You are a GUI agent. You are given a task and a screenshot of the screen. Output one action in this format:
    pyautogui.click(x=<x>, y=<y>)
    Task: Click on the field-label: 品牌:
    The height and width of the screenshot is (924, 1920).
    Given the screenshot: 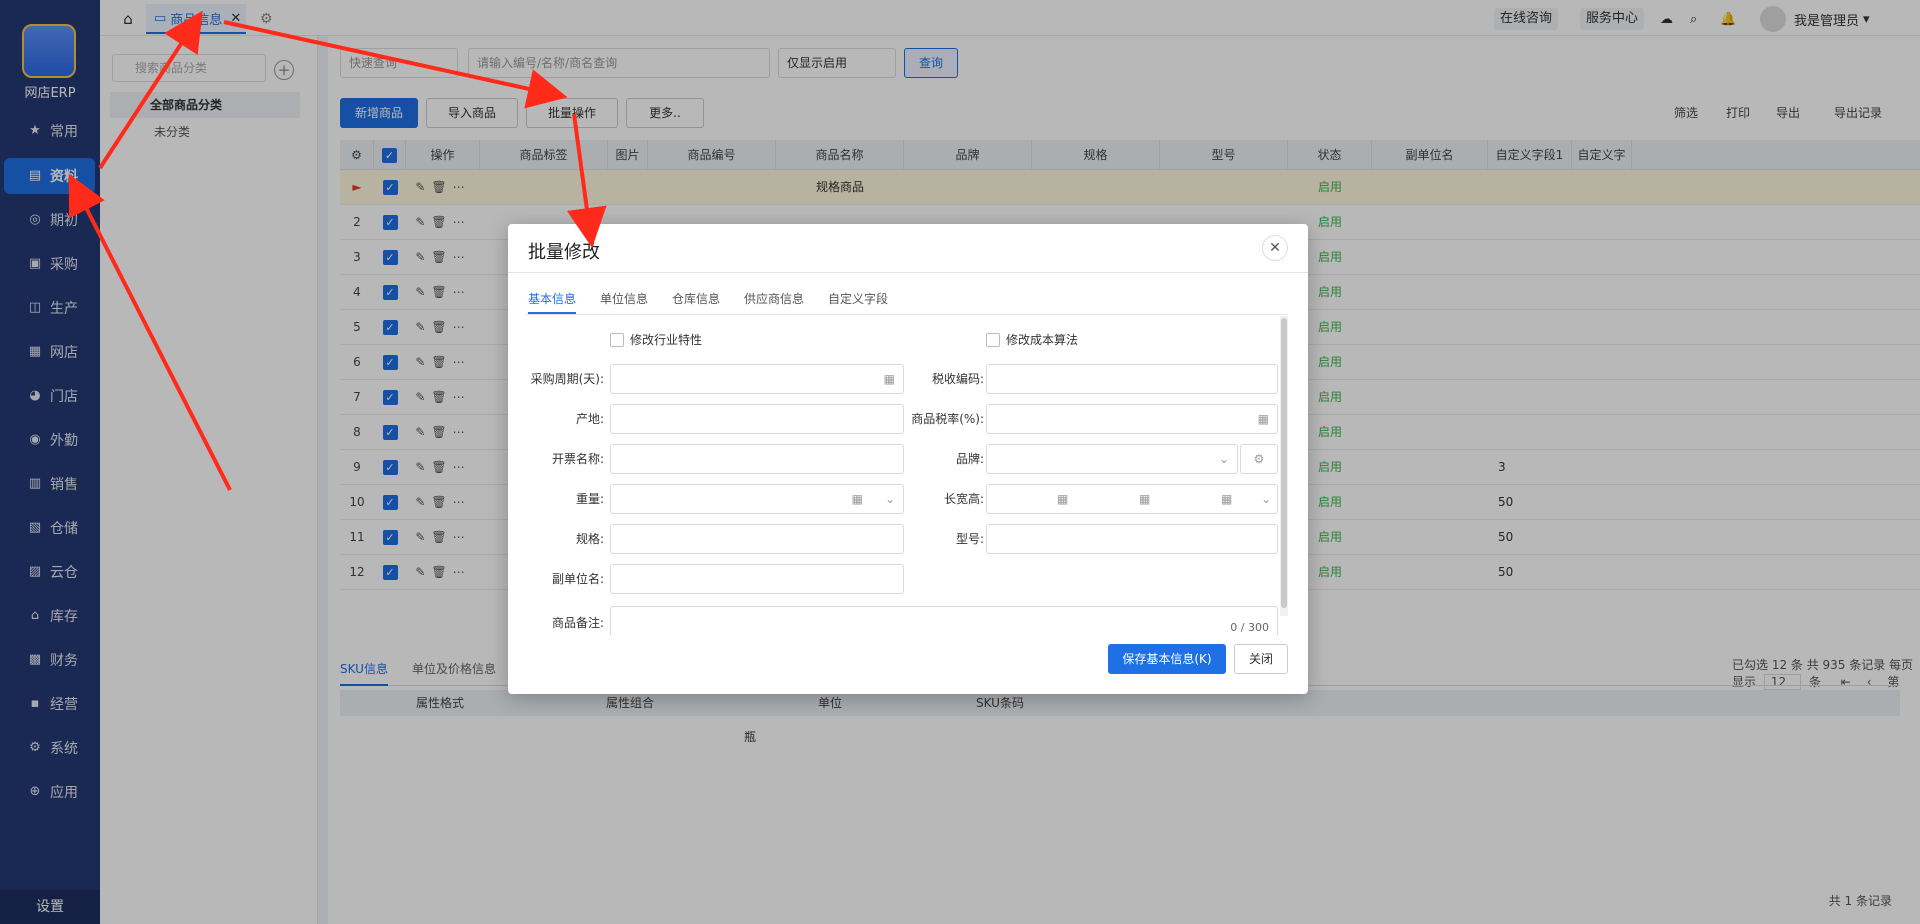 What is the action you would take?
    pyautogui.click(x=969, y=459)
    